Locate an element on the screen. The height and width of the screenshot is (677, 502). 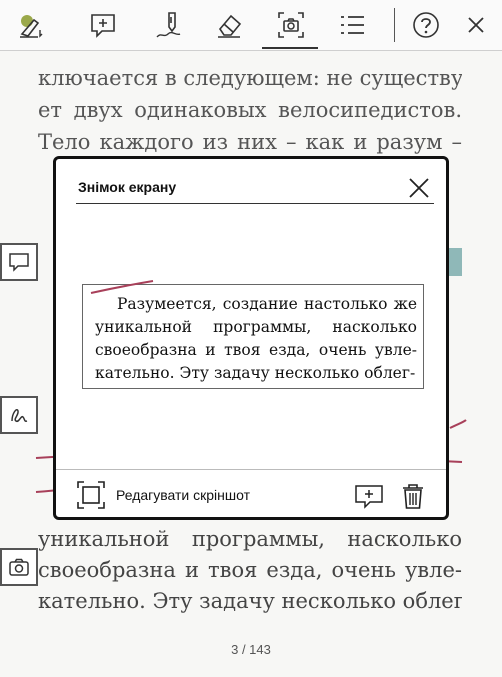
book-line: кательно. Эту задачу несколько облег- is located at coordinates (250, 601).